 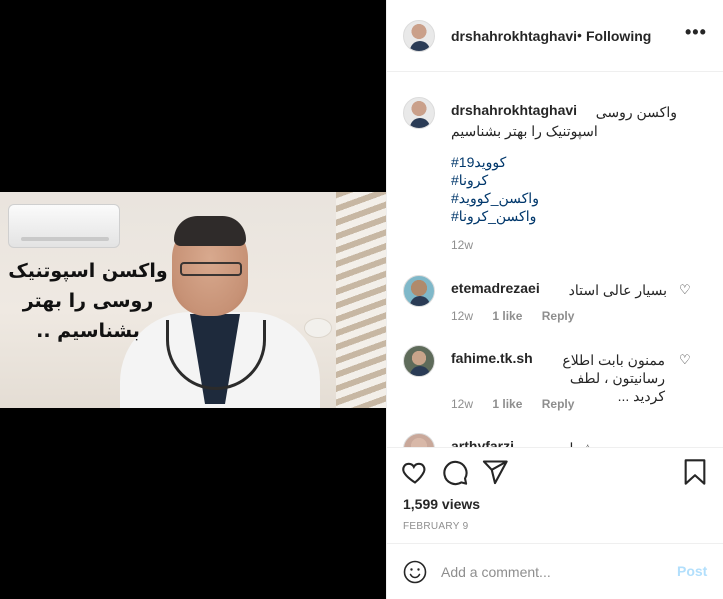 What do you see at coordinates (462, 245) in the screenshot?
I see `caption-age: 12w` at bounding box center [462, 245].